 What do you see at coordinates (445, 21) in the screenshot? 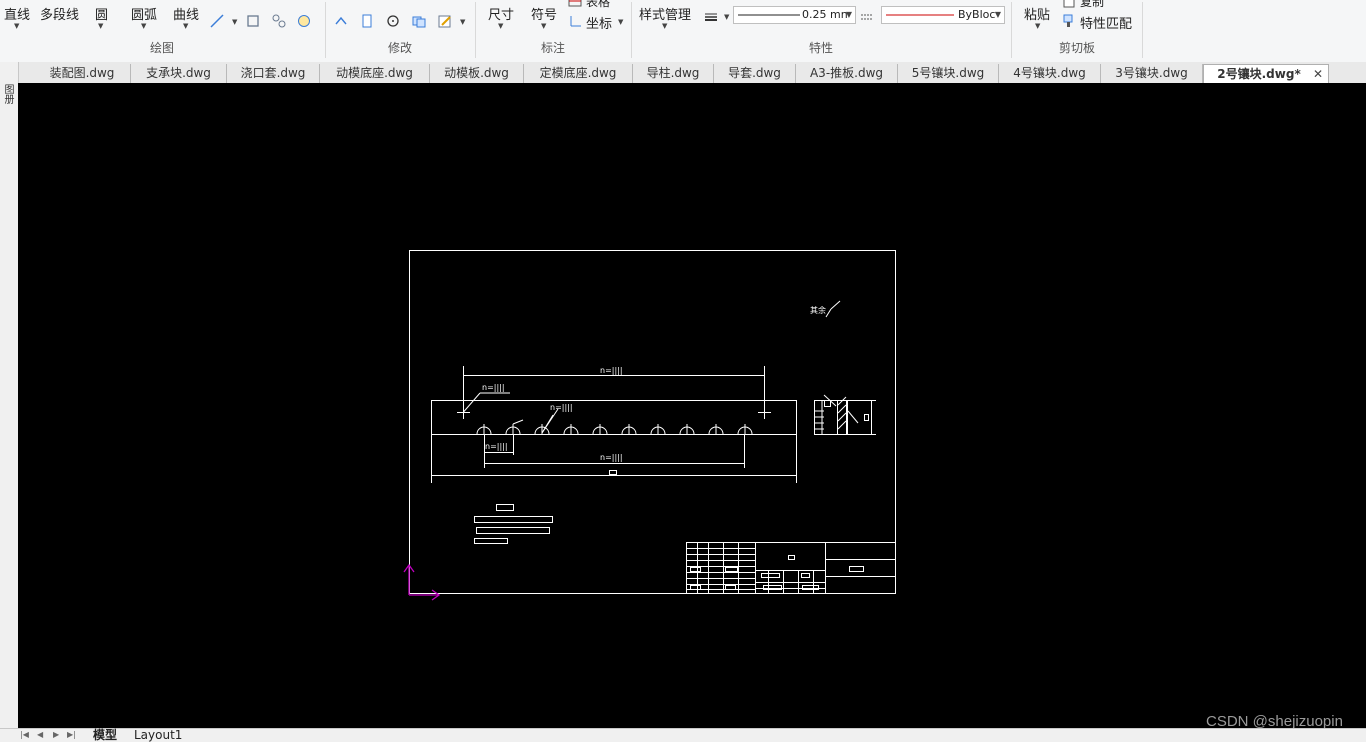
I see `edit-icon` at bounding box center [445, 21].